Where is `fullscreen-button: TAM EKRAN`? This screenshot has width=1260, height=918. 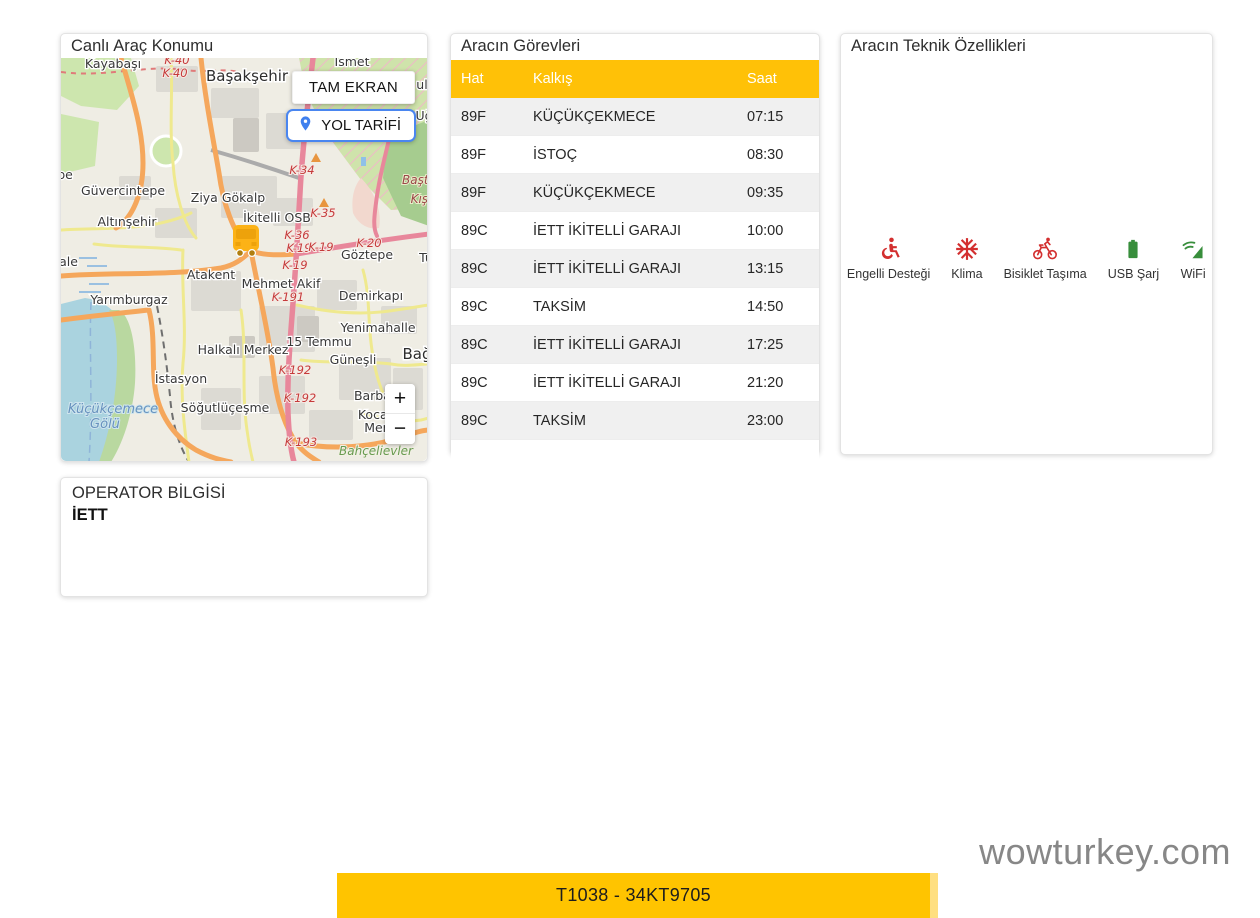
fullscreen-button: TAM EKRAN is located at coordinates (353, 87).